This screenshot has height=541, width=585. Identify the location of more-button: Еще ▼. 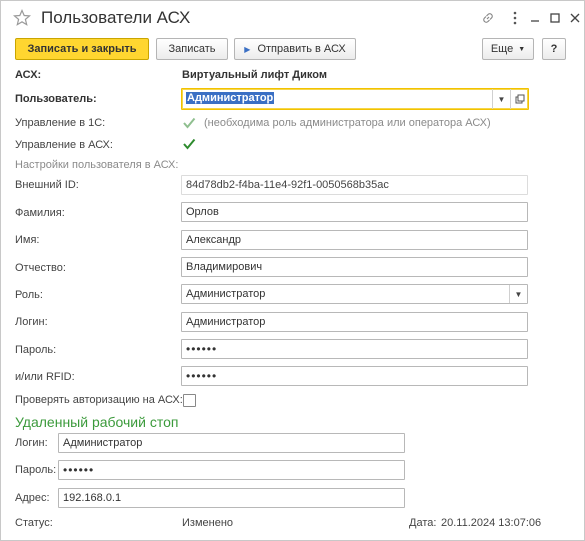
(508, 49).